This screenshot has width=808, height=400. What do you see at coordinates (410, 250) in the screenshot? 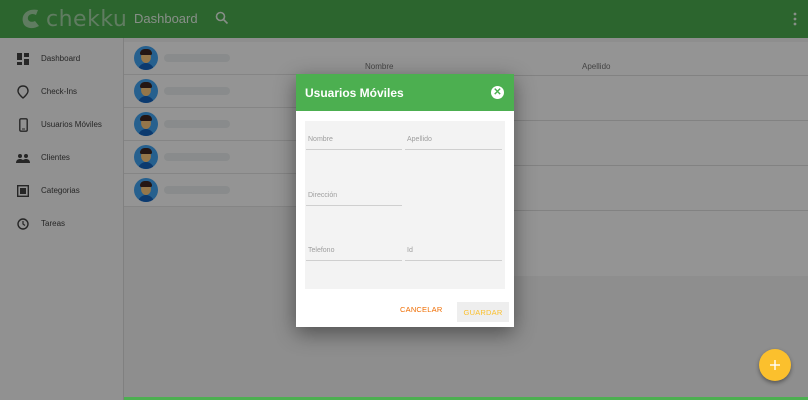
I see `id-label: Id` at bounding box center [410, 250].